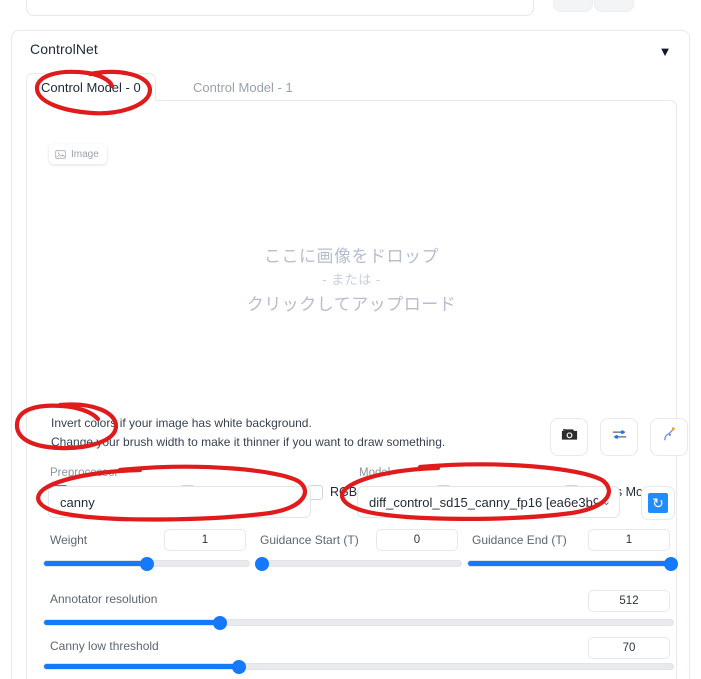 The height and width of the screenshot is (679, 701). What do you see at coordinates (60, 154) in the screenshot?
I see `image-icon` at bounding box center [60, 154].